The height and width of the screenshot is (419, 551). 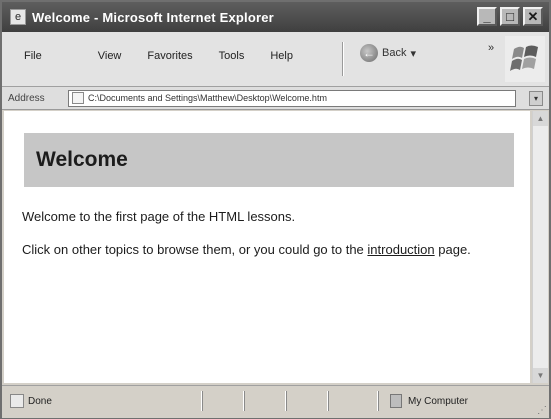 I want to click on maximize-icon: □, so click(x=510, y=16).